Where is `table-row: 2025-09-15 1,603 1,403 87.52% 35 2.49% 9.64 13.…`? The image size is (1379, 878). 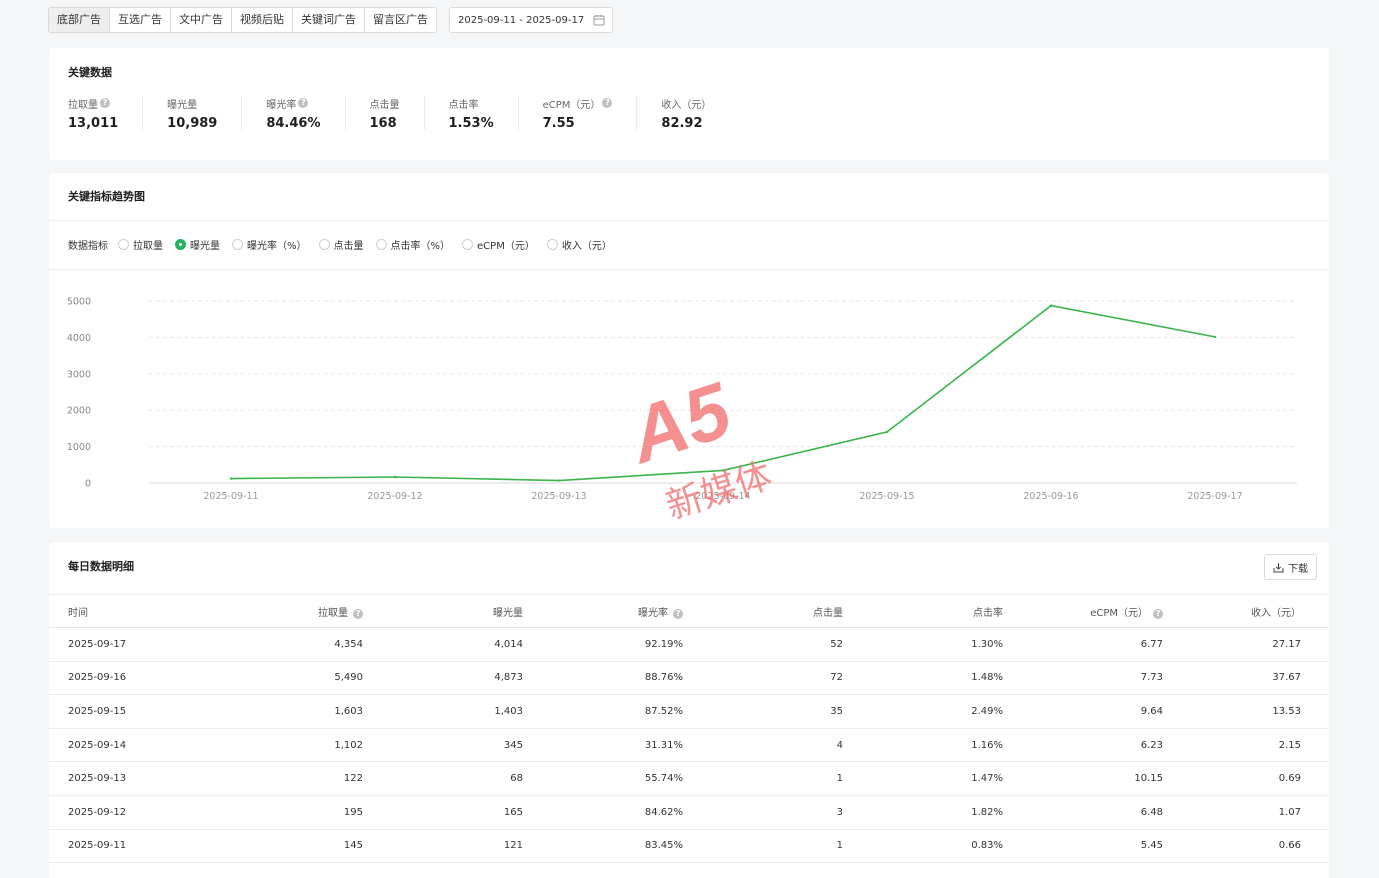 table-row: 2025-09-15 1,603 1,403 87.52% 35 2.49% 9.64 13.… is located at coordinates (689, 711).